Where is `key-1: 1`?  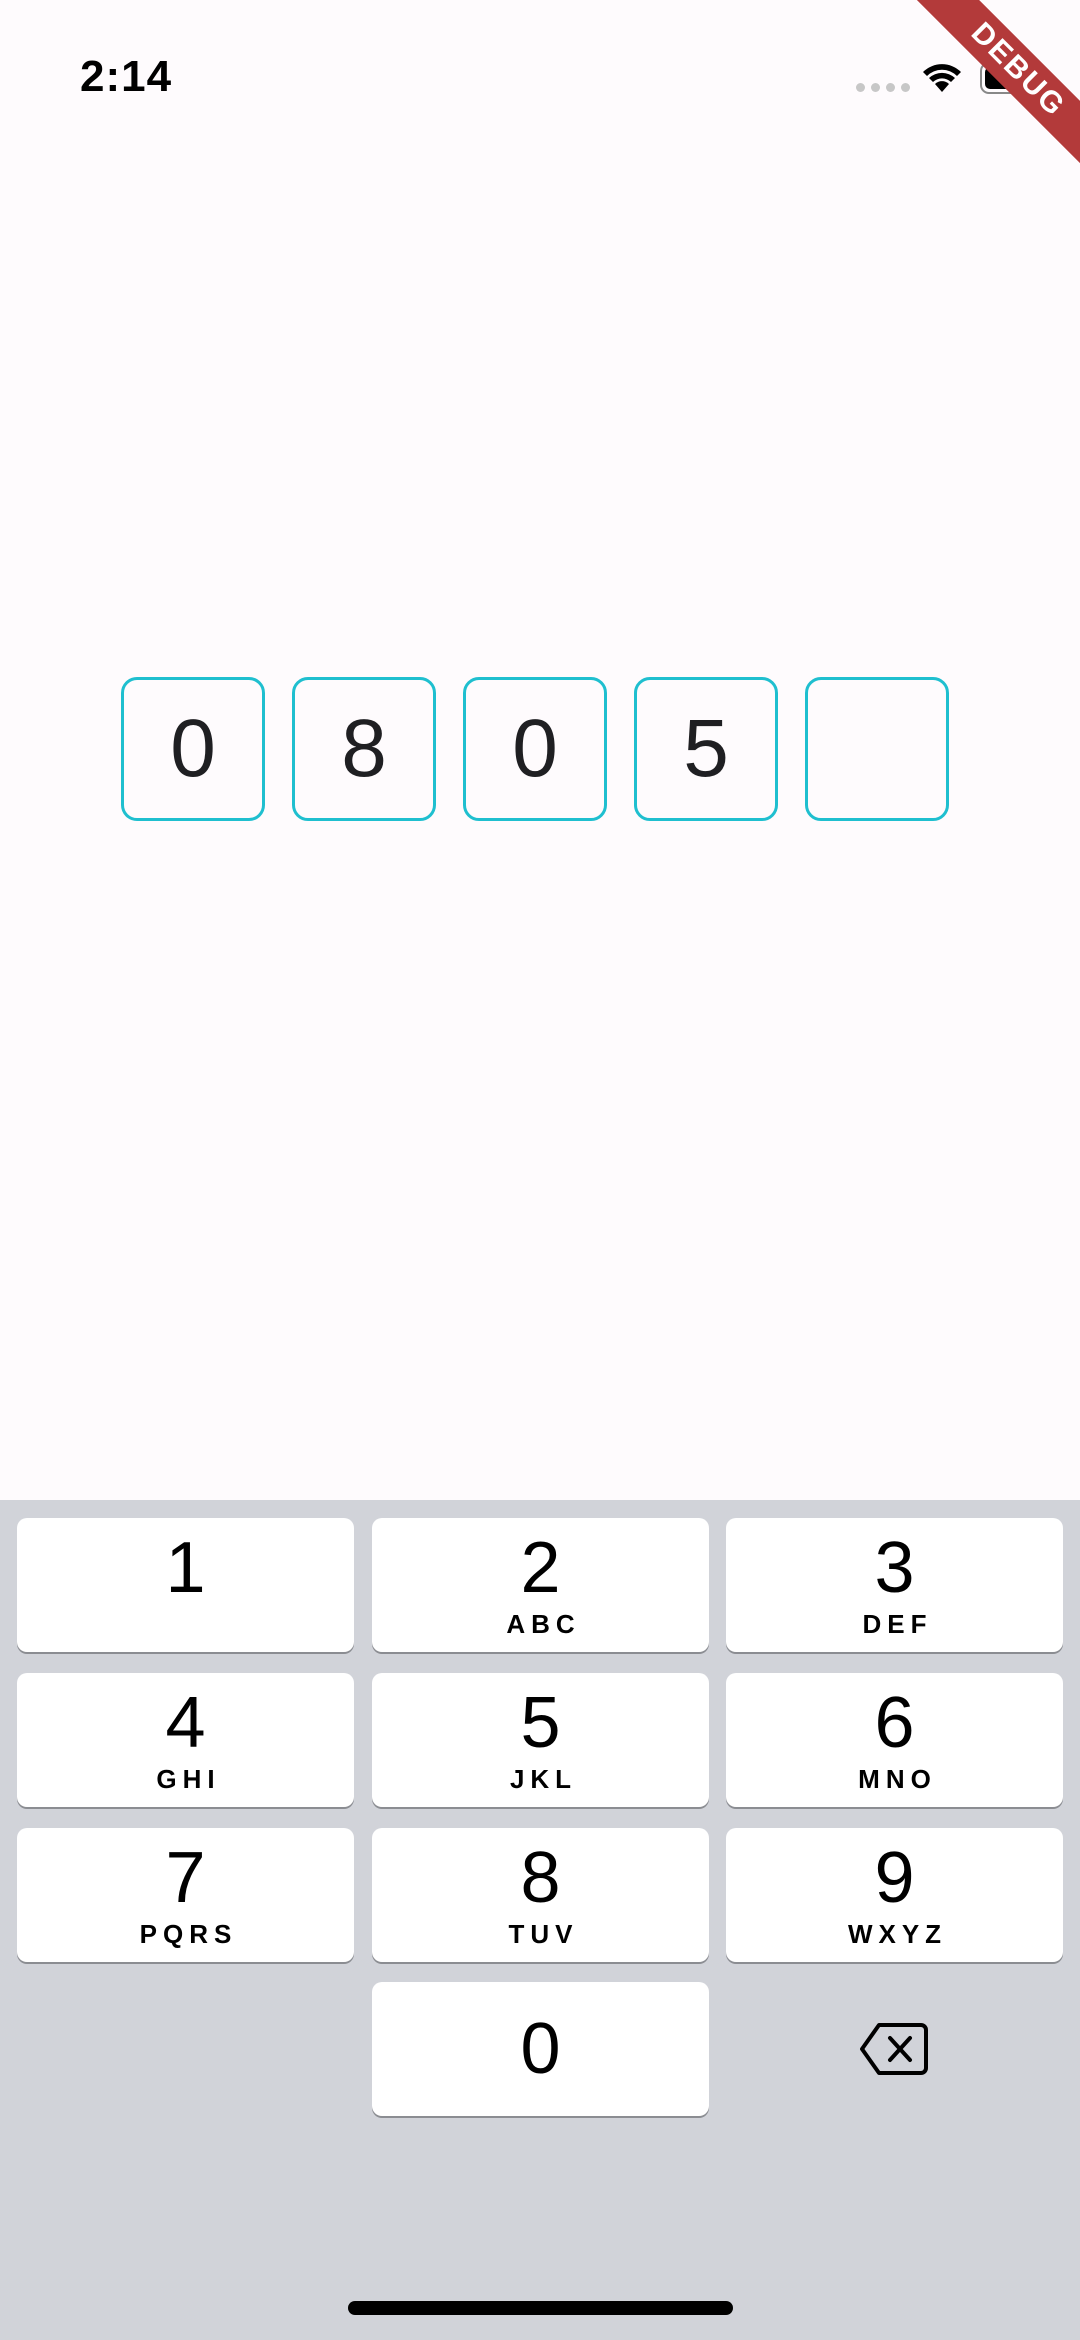 key-1: 1 is located at coordinates (185, 1585).